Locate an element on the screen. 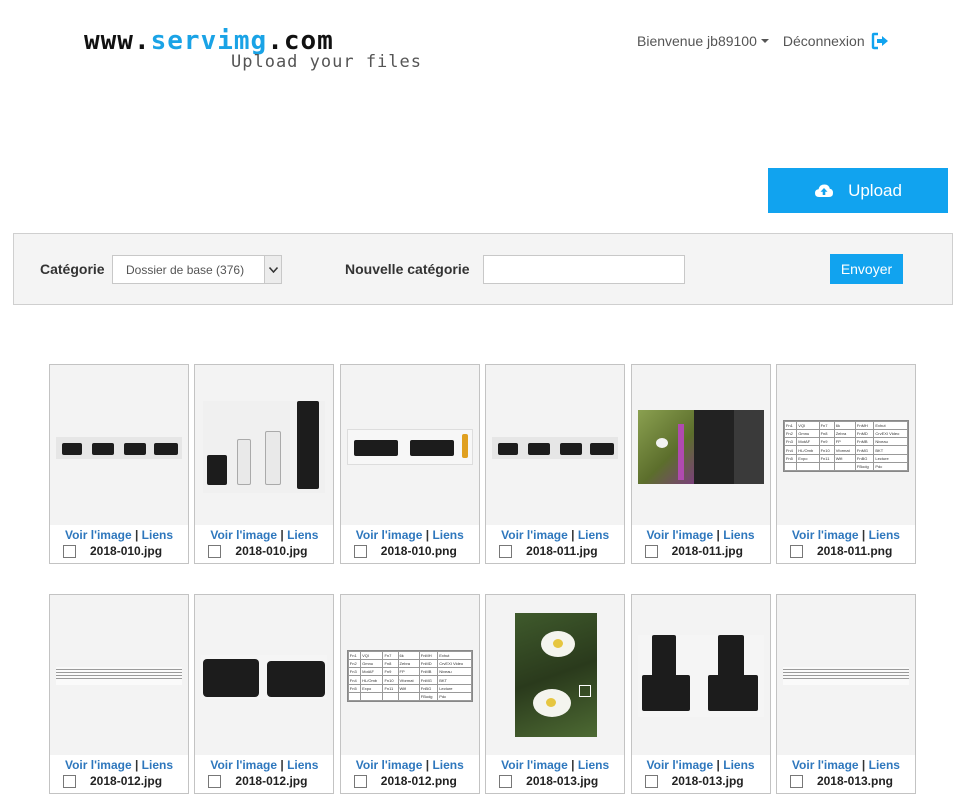  category-select: Dossier de base (376) is located at coordinates (197, 269).